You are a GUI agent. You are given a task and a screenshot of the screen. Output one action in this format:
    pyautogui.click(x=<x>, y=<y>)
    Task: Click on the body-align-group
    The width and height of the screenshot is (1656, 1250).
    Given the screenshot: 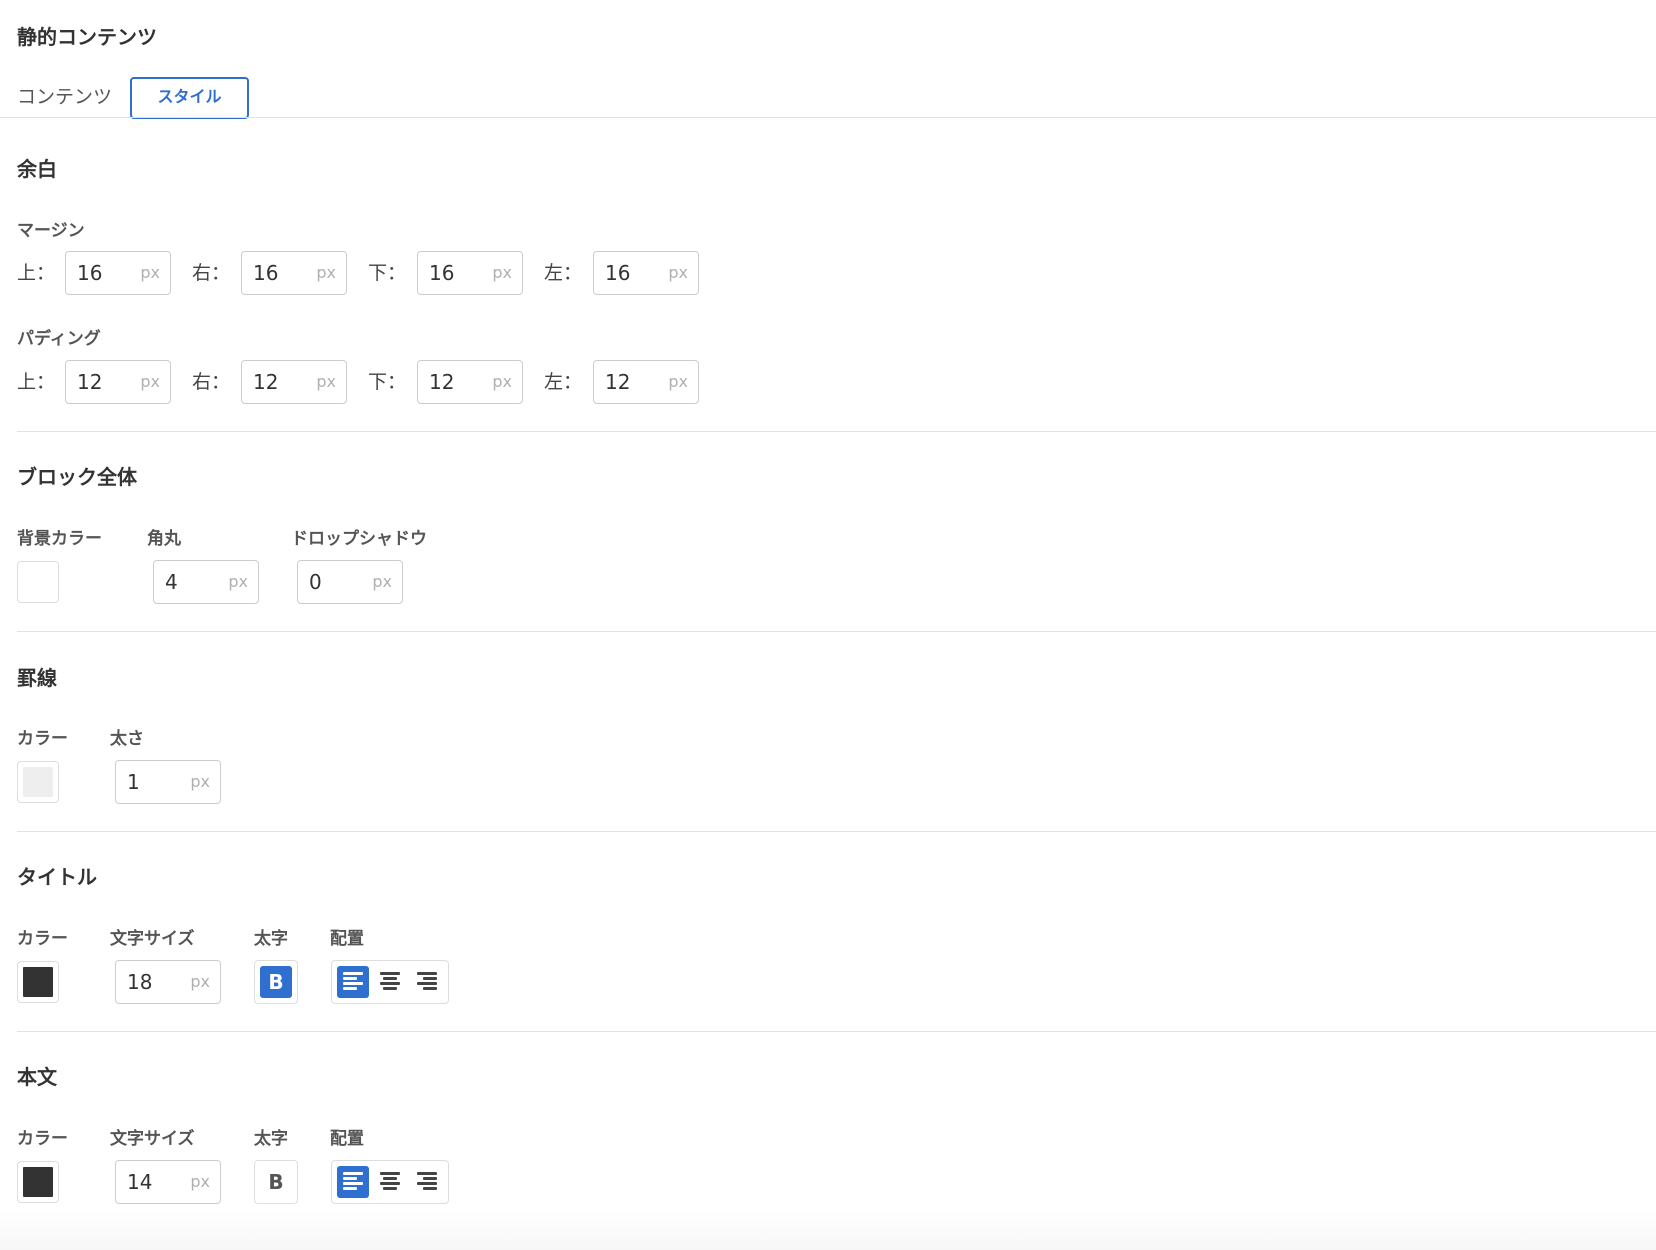 What is the action you would take?
    pyautogui.click(x=390, y=1182)
    